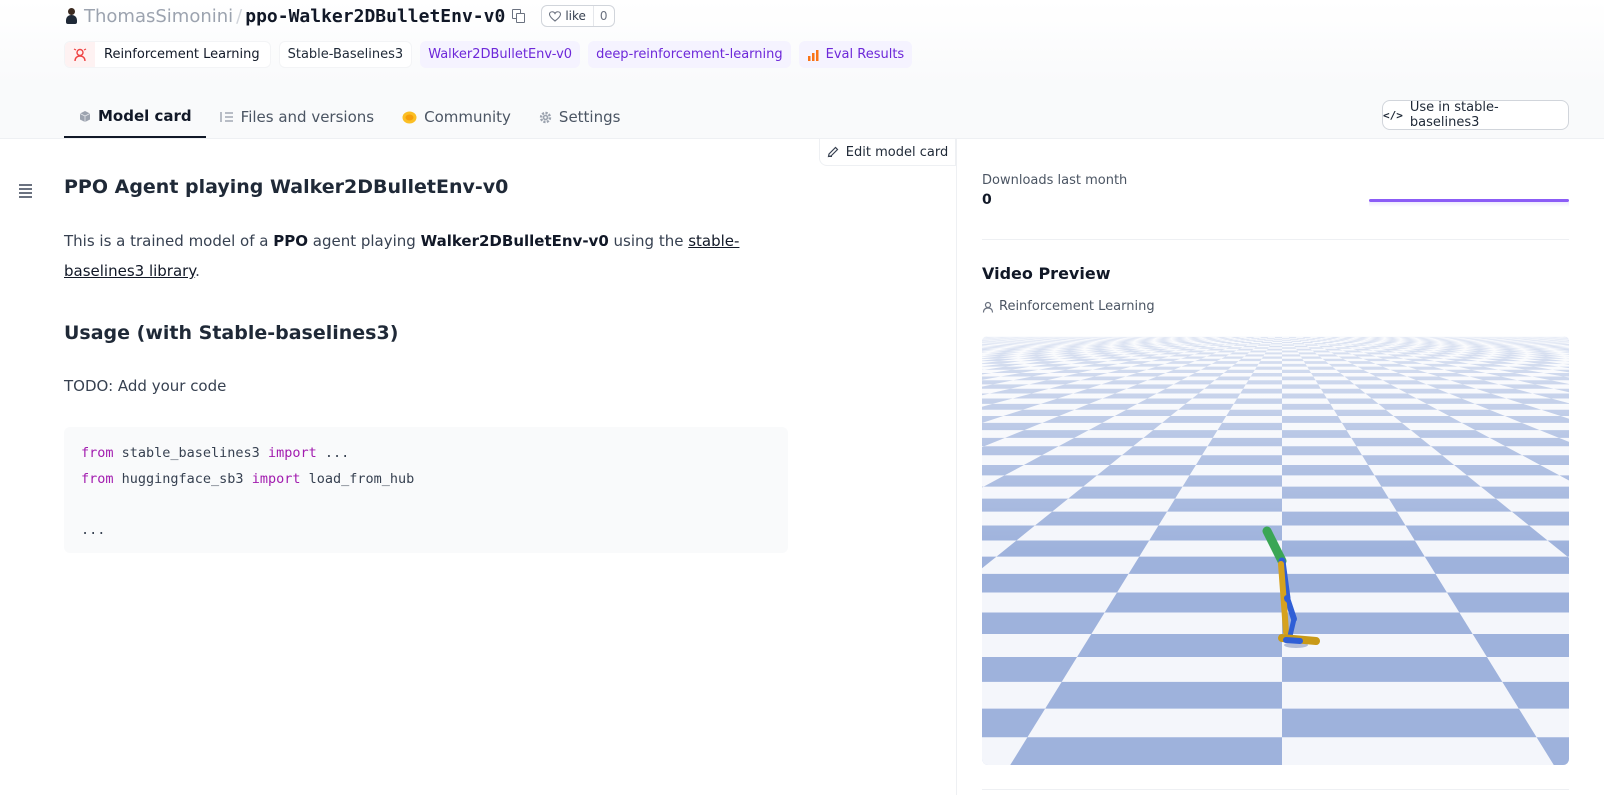 This screenshot has width=1604, height=795. Describe the element at coordinates (519, 16) in the screenshot. I see `copy-icon` at that location.